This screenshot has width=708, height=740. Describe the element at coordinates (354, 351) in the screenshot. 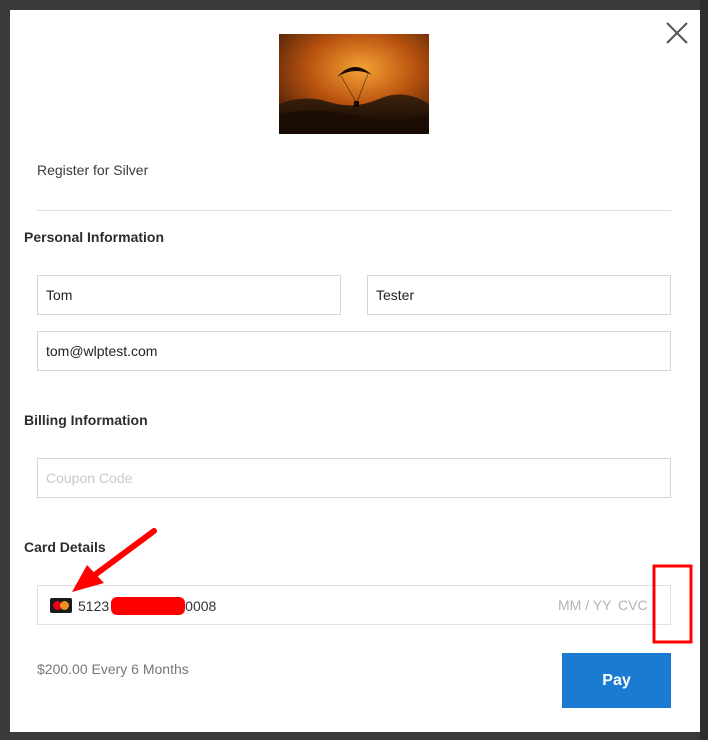

I see `email-field` at that location.